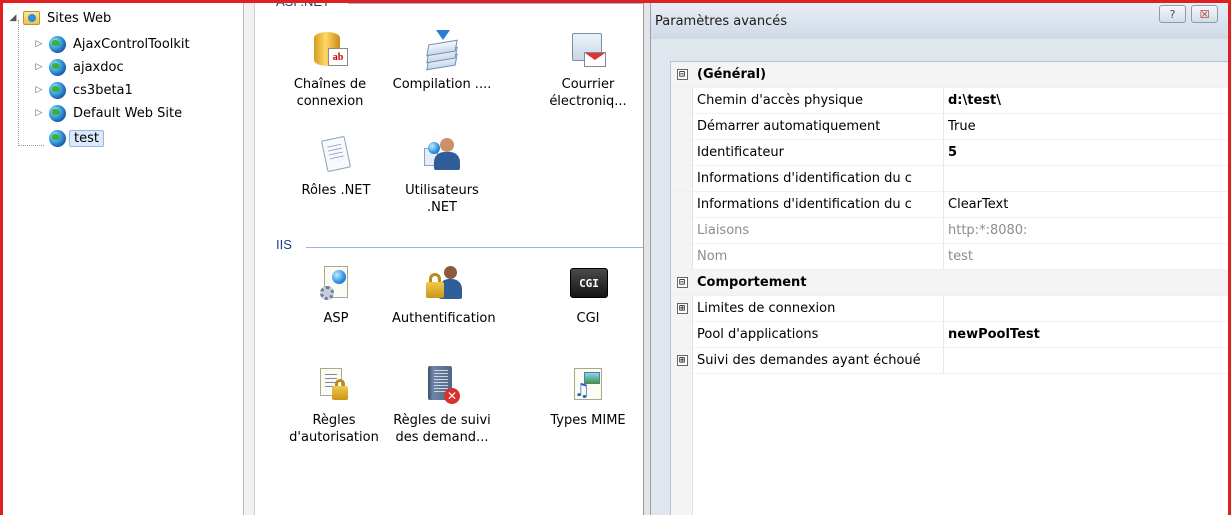  I want to click on property-value: test, so click(960, 256).